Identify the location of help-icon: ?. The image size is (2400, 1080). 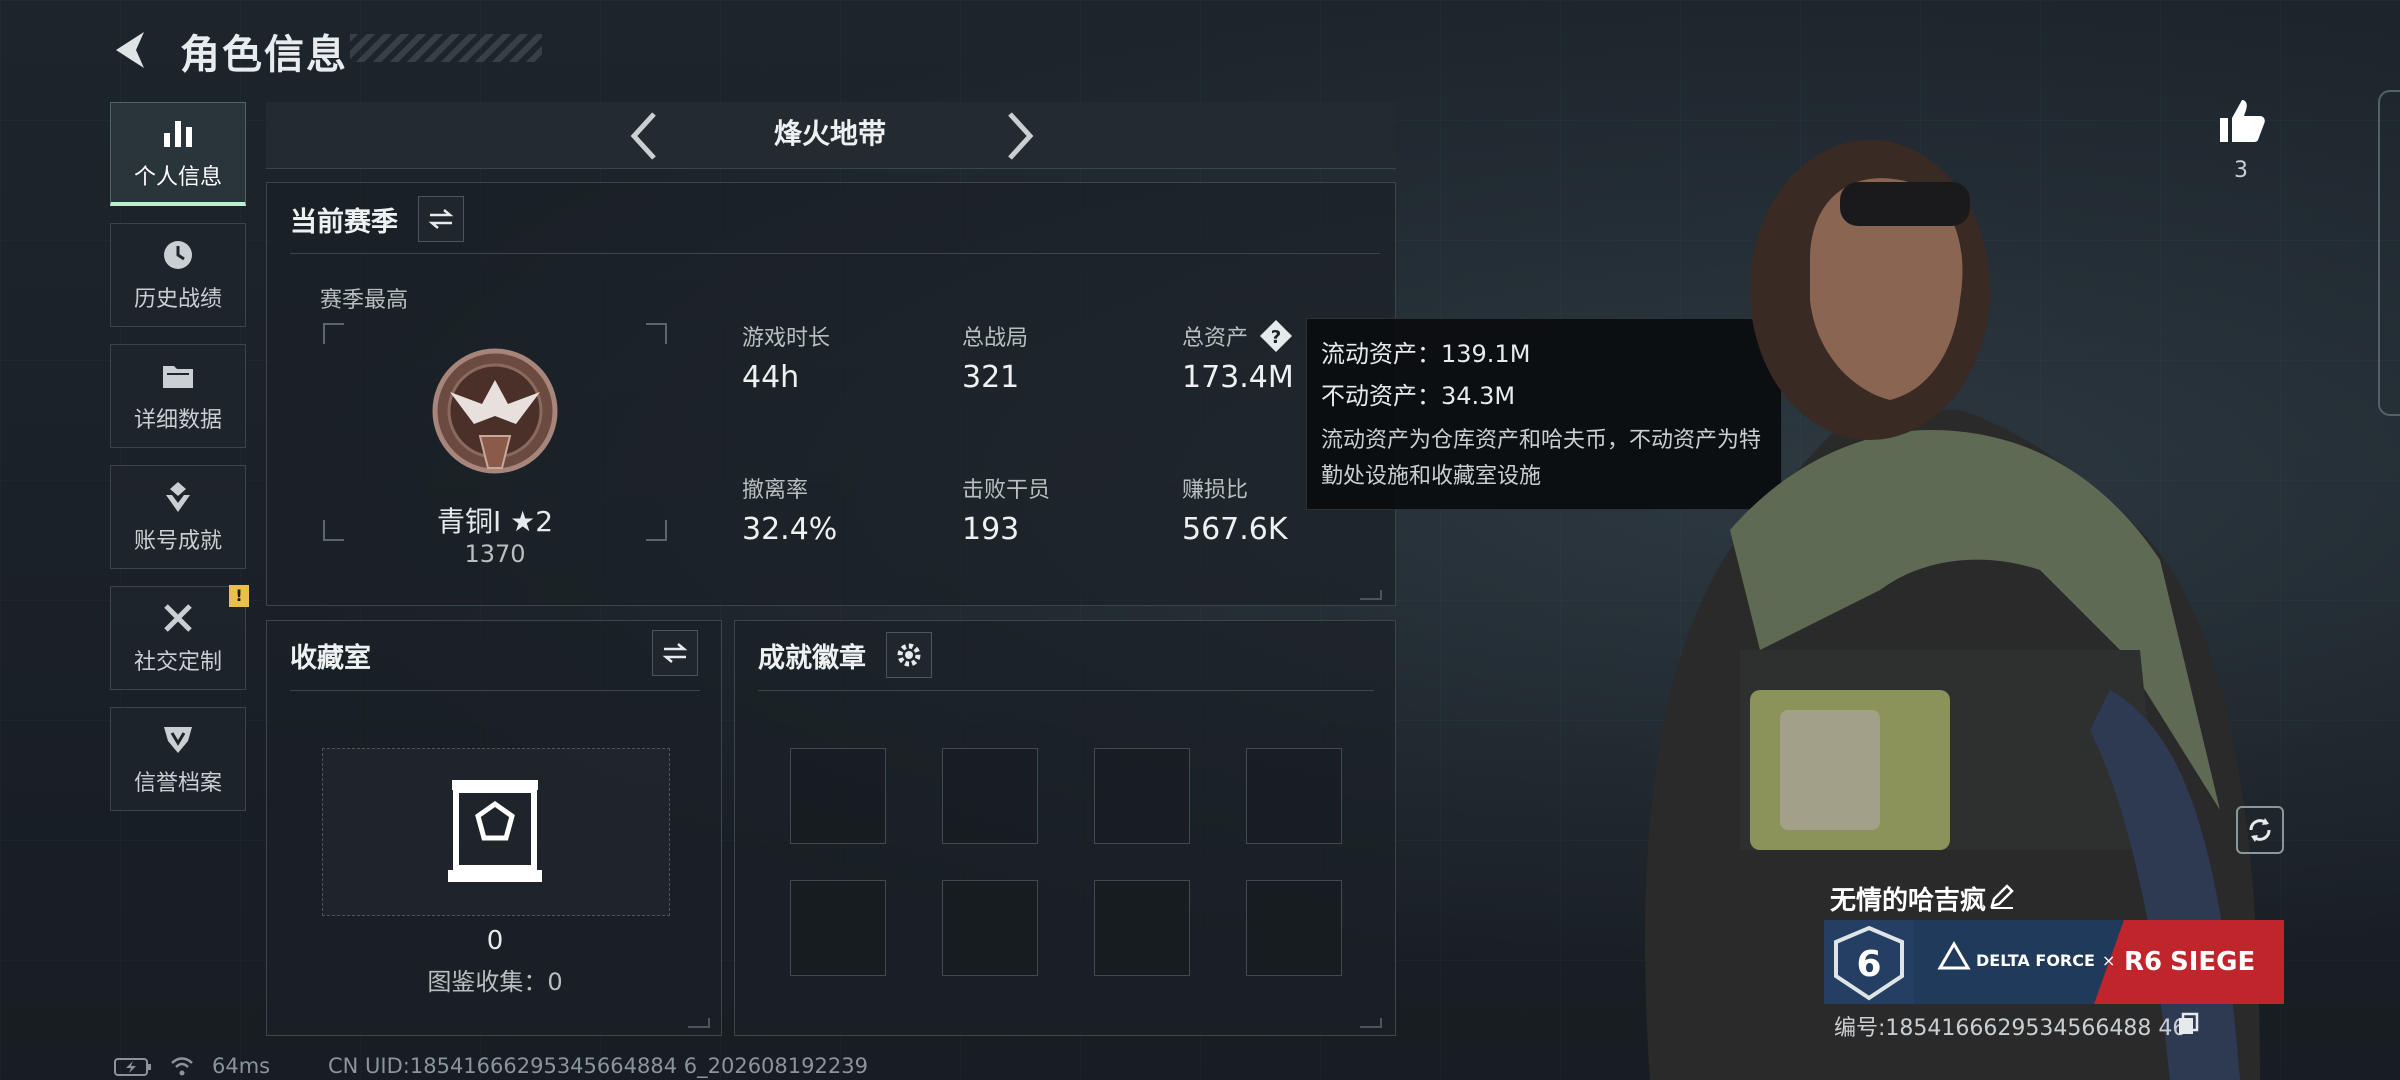
(1276, 336).